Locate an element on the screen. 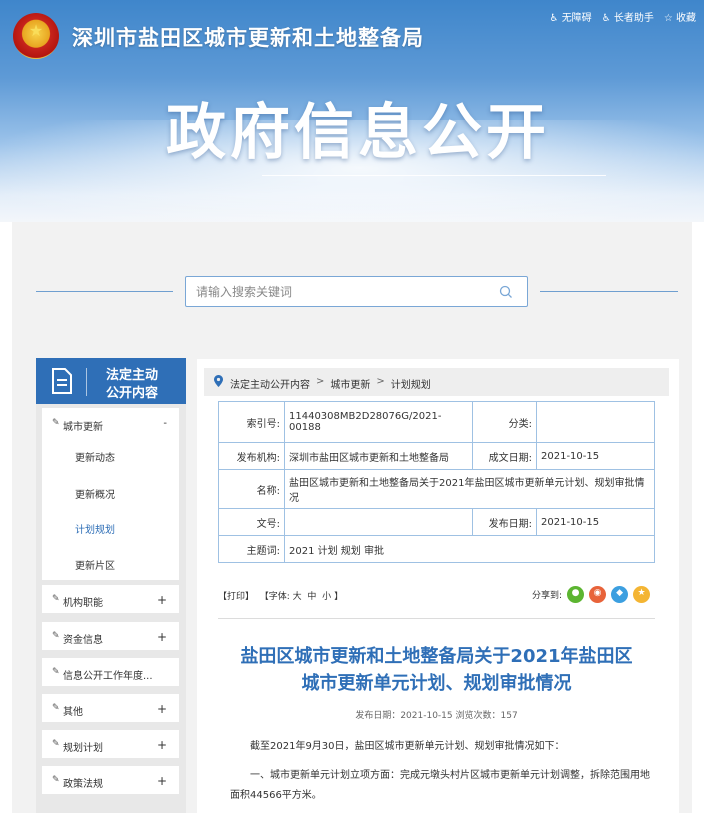 Image resolution: width=704 pixels, height=813 pixels. search-icon is located at coordinates (506, 292).